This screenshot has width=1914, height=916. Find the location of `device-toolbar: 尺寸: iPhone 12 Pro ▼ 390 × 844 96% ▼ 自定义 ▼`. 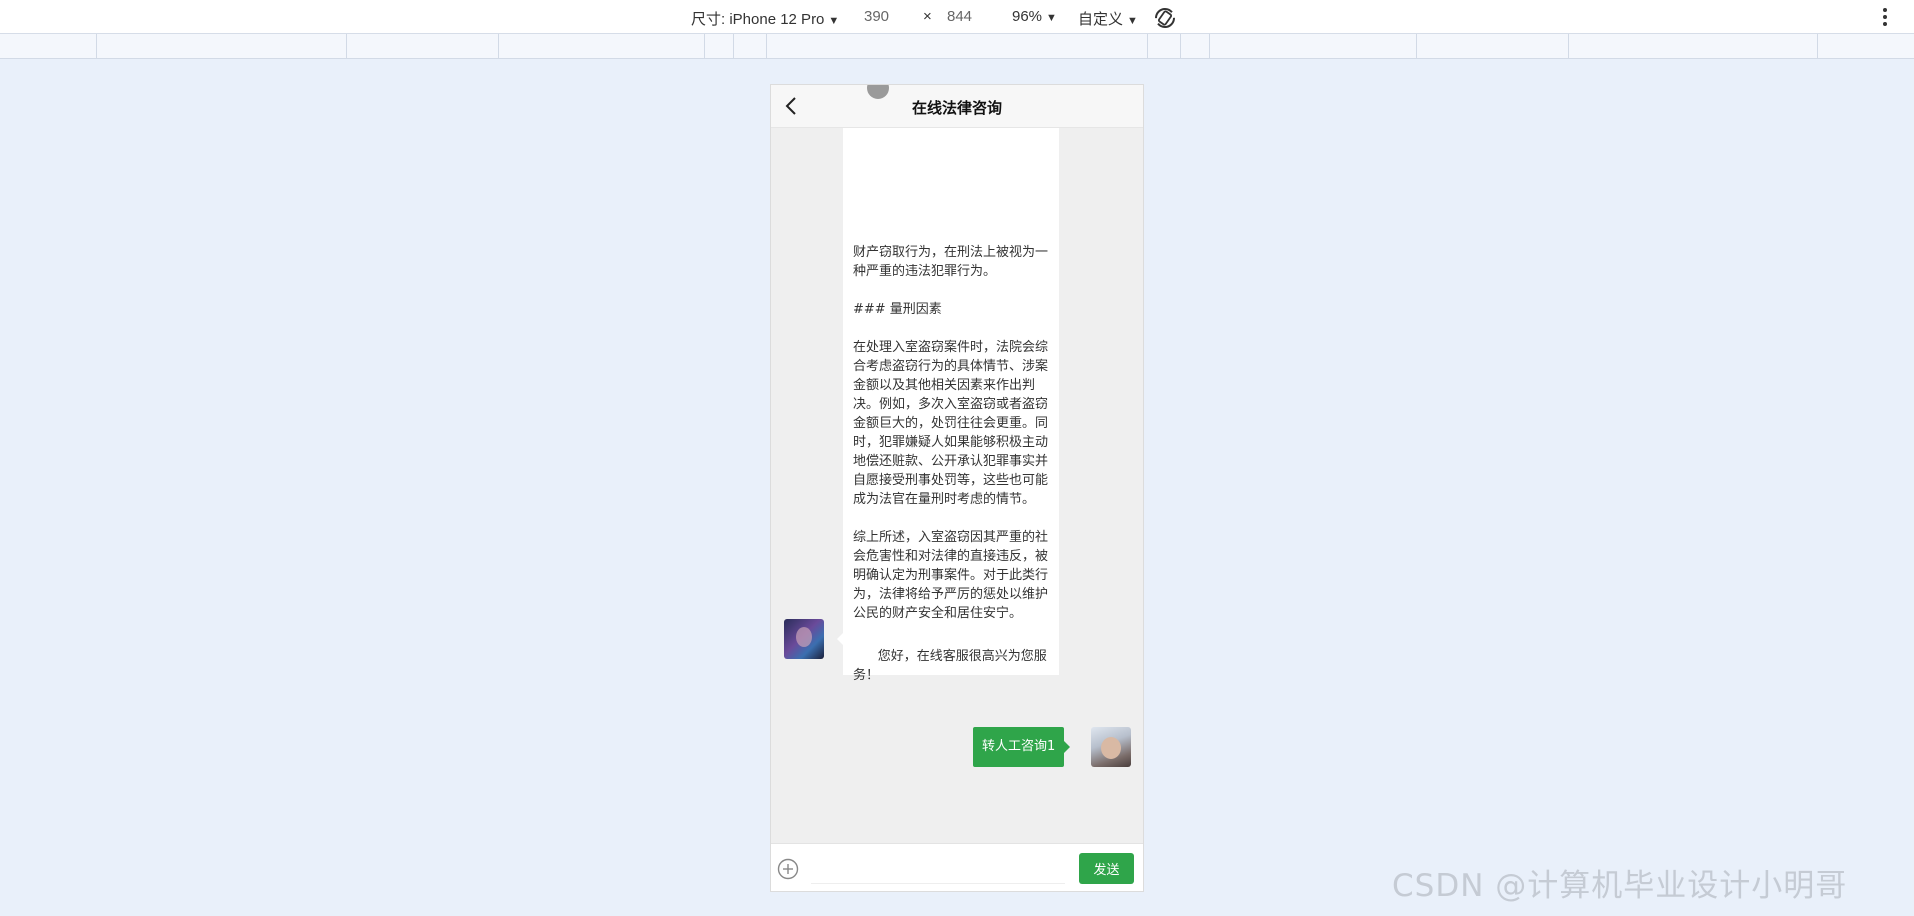

device-toolbar: 尺寸: iPhone 12 Pro ▼ 390 × 844 96% ▼ 自定义 ▼ is located at coordinates (957, 17).